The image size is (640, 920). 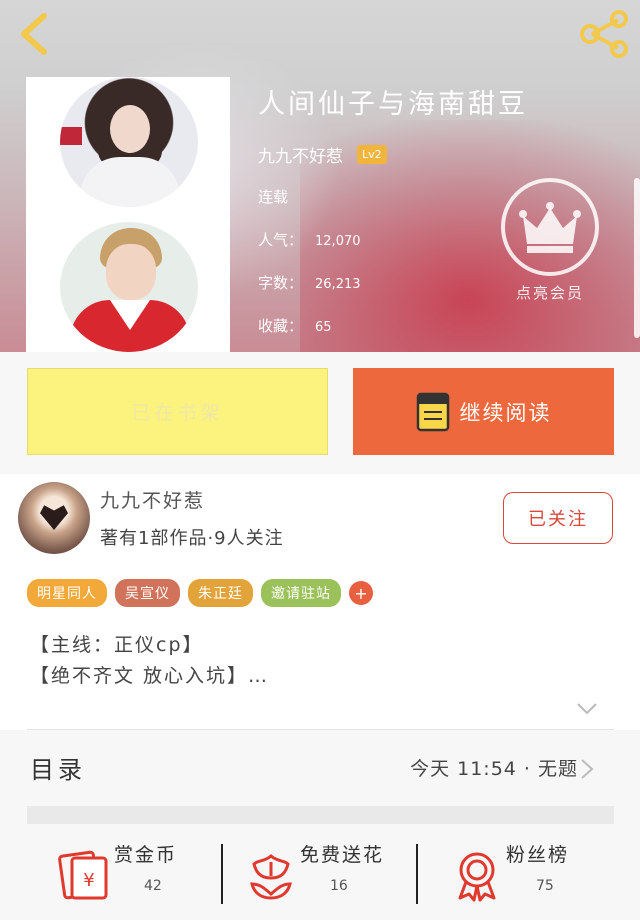 What do you see at coordinates (117, 645) in the screenshot?
I see `summary-line: 【主线：正仪cp】` at bounding box center [117, 645].